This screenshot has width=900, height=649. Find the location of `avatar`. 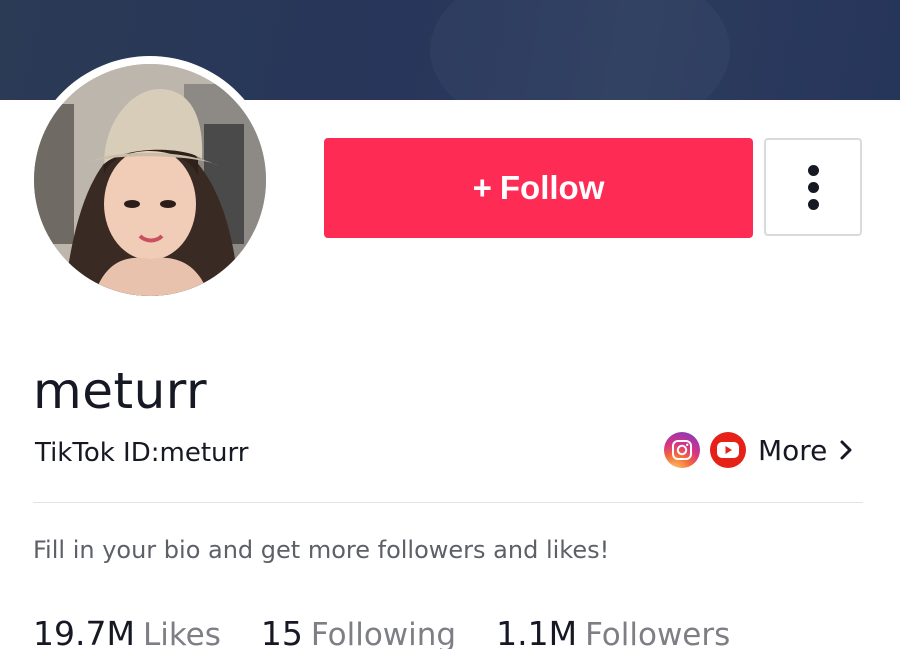

avatar is located at coordinates (150, 180).